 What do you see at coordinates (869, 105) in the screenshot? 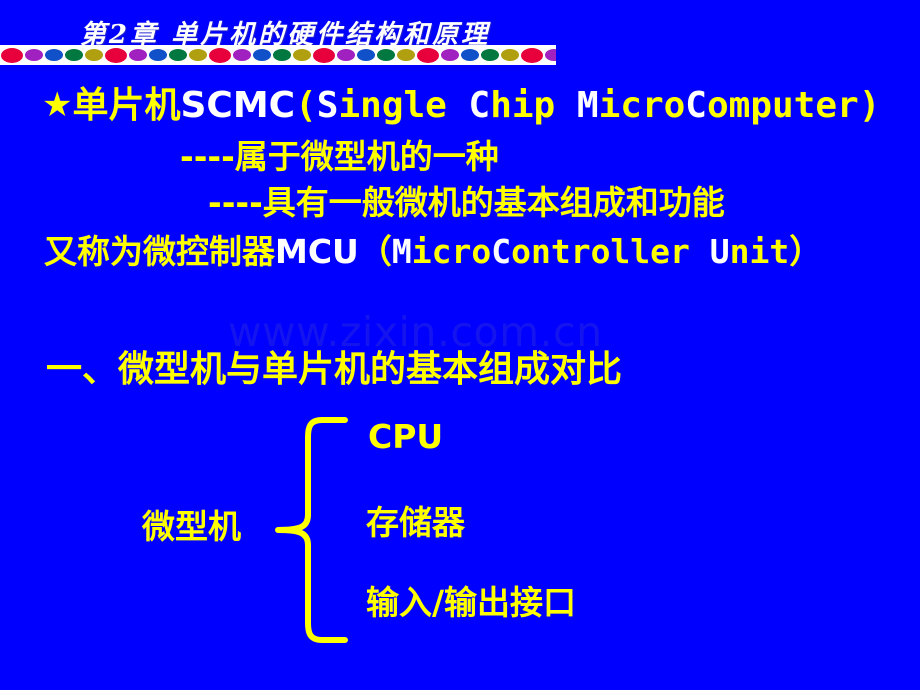
I see `scmc-paren-close: )` at bounding box center [869, 105].